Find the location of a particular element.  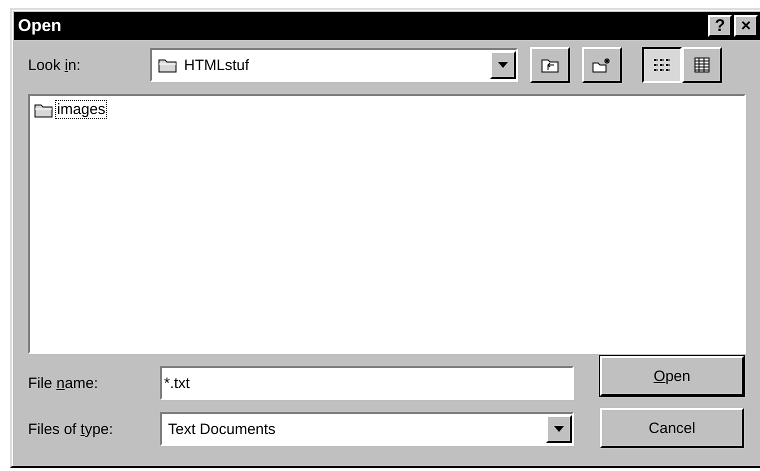

help-button: ? is located at coordinates (720, 26).